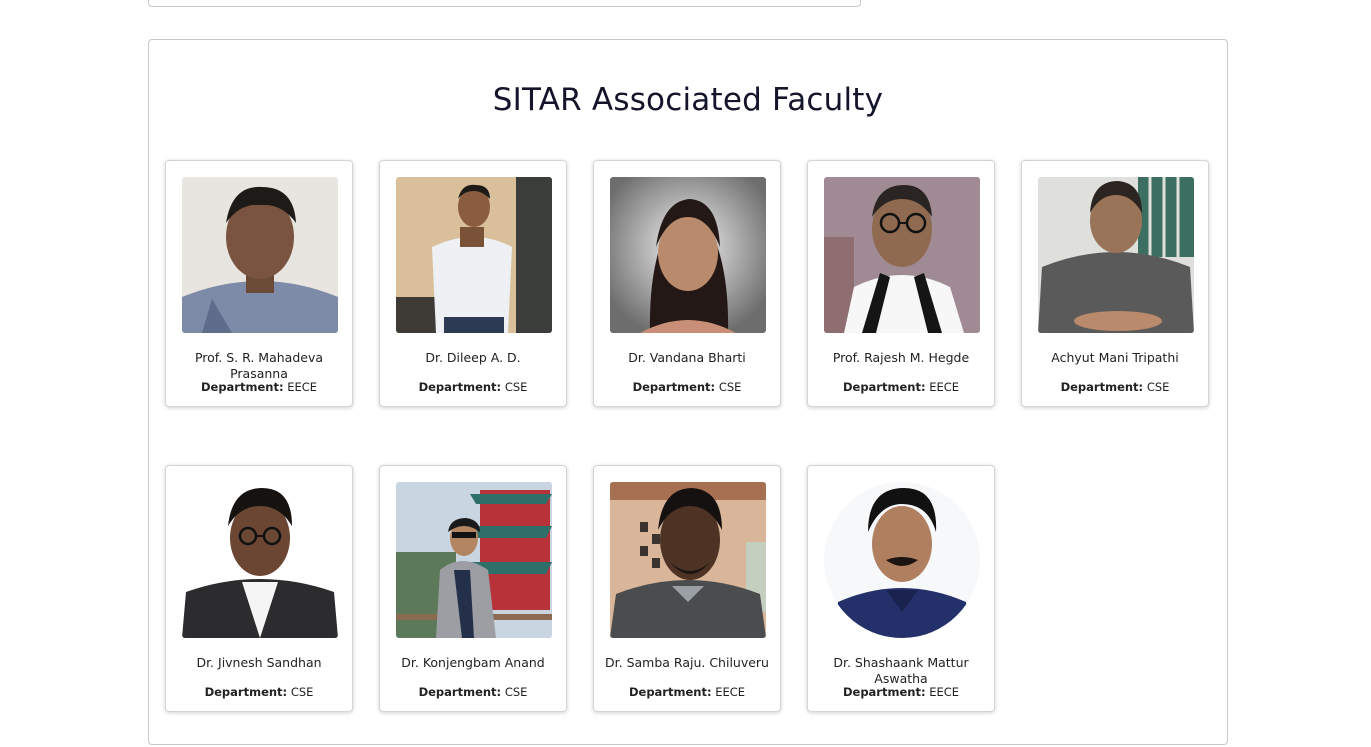  I want to click on faculty-card: Dr. Vandana Bharti Department: CSE, so click(687, 283).